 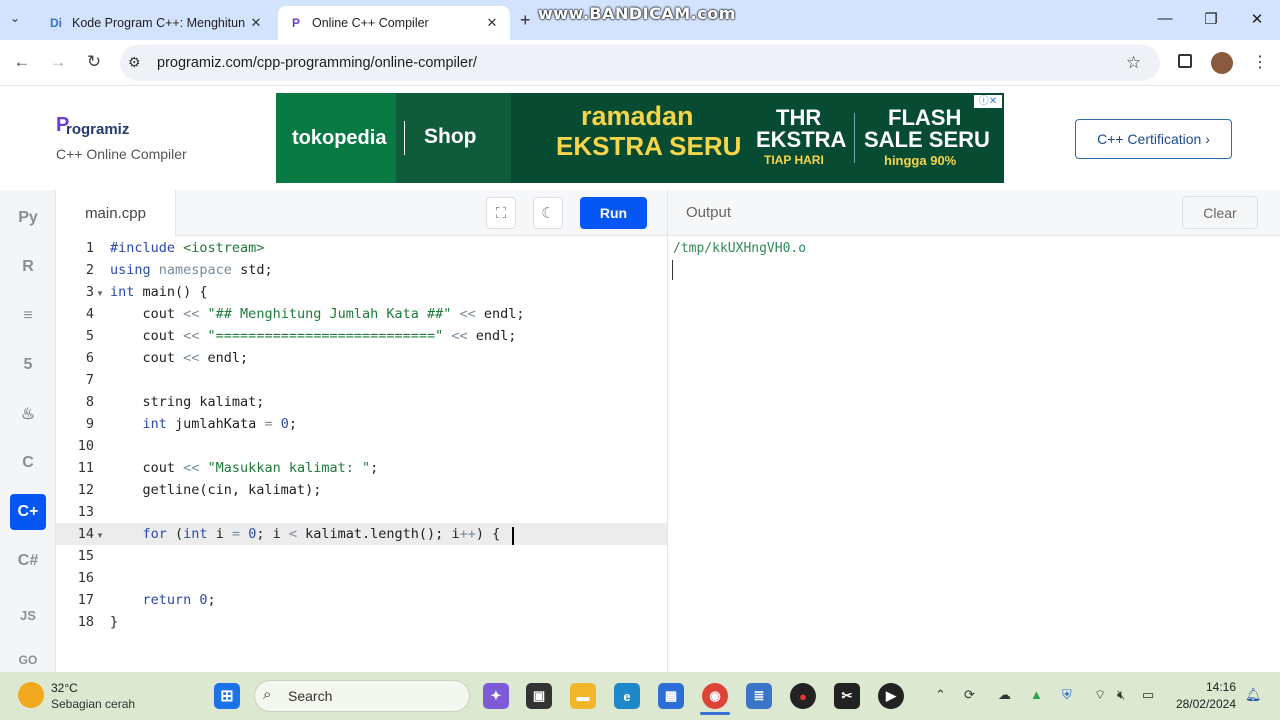 I want to click on site-info-icon: ⚙, so click(x=134, y=62).